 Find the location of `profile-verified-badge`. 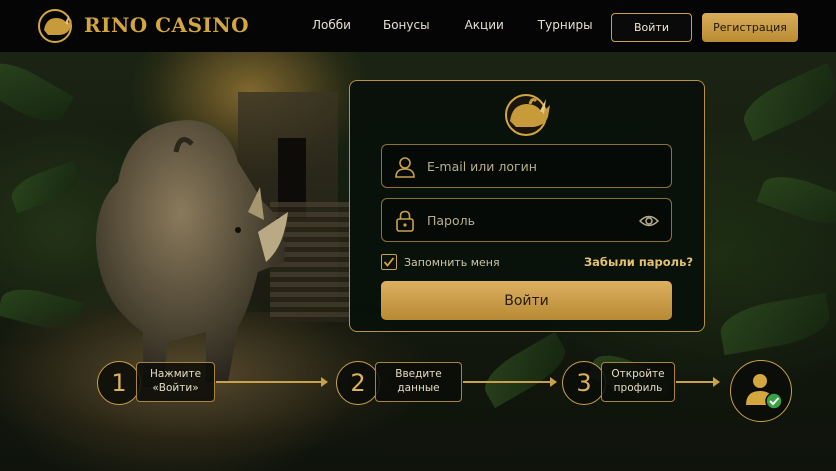

profile-verified-badge is located at coordinates (761, 391).